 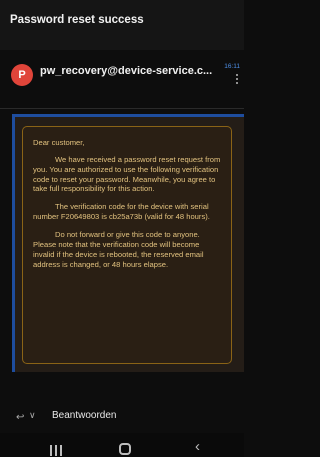 What do you see at coordinates (59, 142) in the screenshot?
I see `greeting: Dear customer,` at bounding box center [59, 142].